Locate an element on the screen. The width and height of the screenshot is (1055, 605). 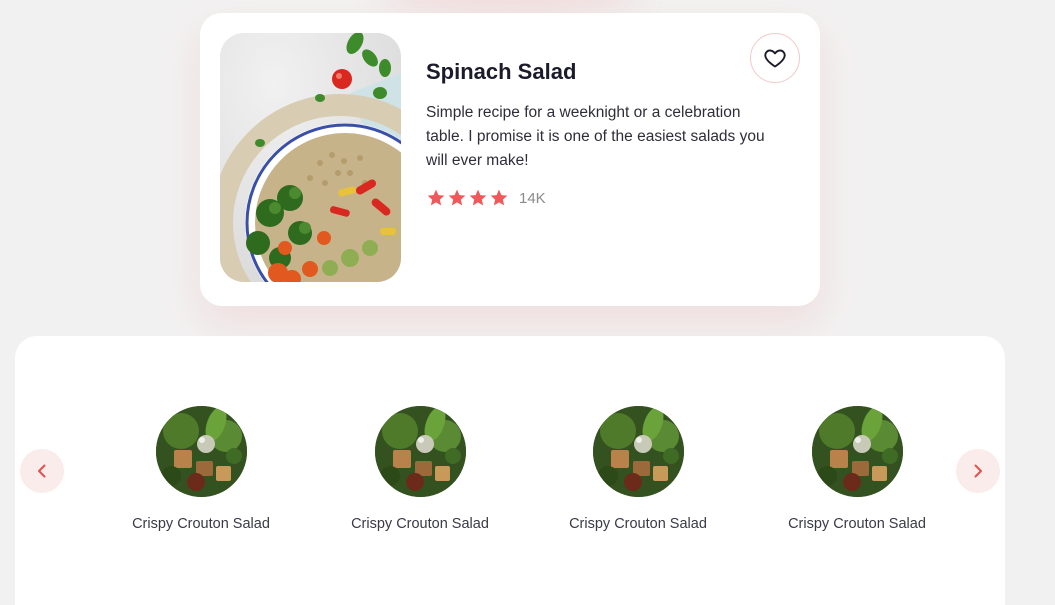
chevron-left-icon is located at coordinates (42, 471).